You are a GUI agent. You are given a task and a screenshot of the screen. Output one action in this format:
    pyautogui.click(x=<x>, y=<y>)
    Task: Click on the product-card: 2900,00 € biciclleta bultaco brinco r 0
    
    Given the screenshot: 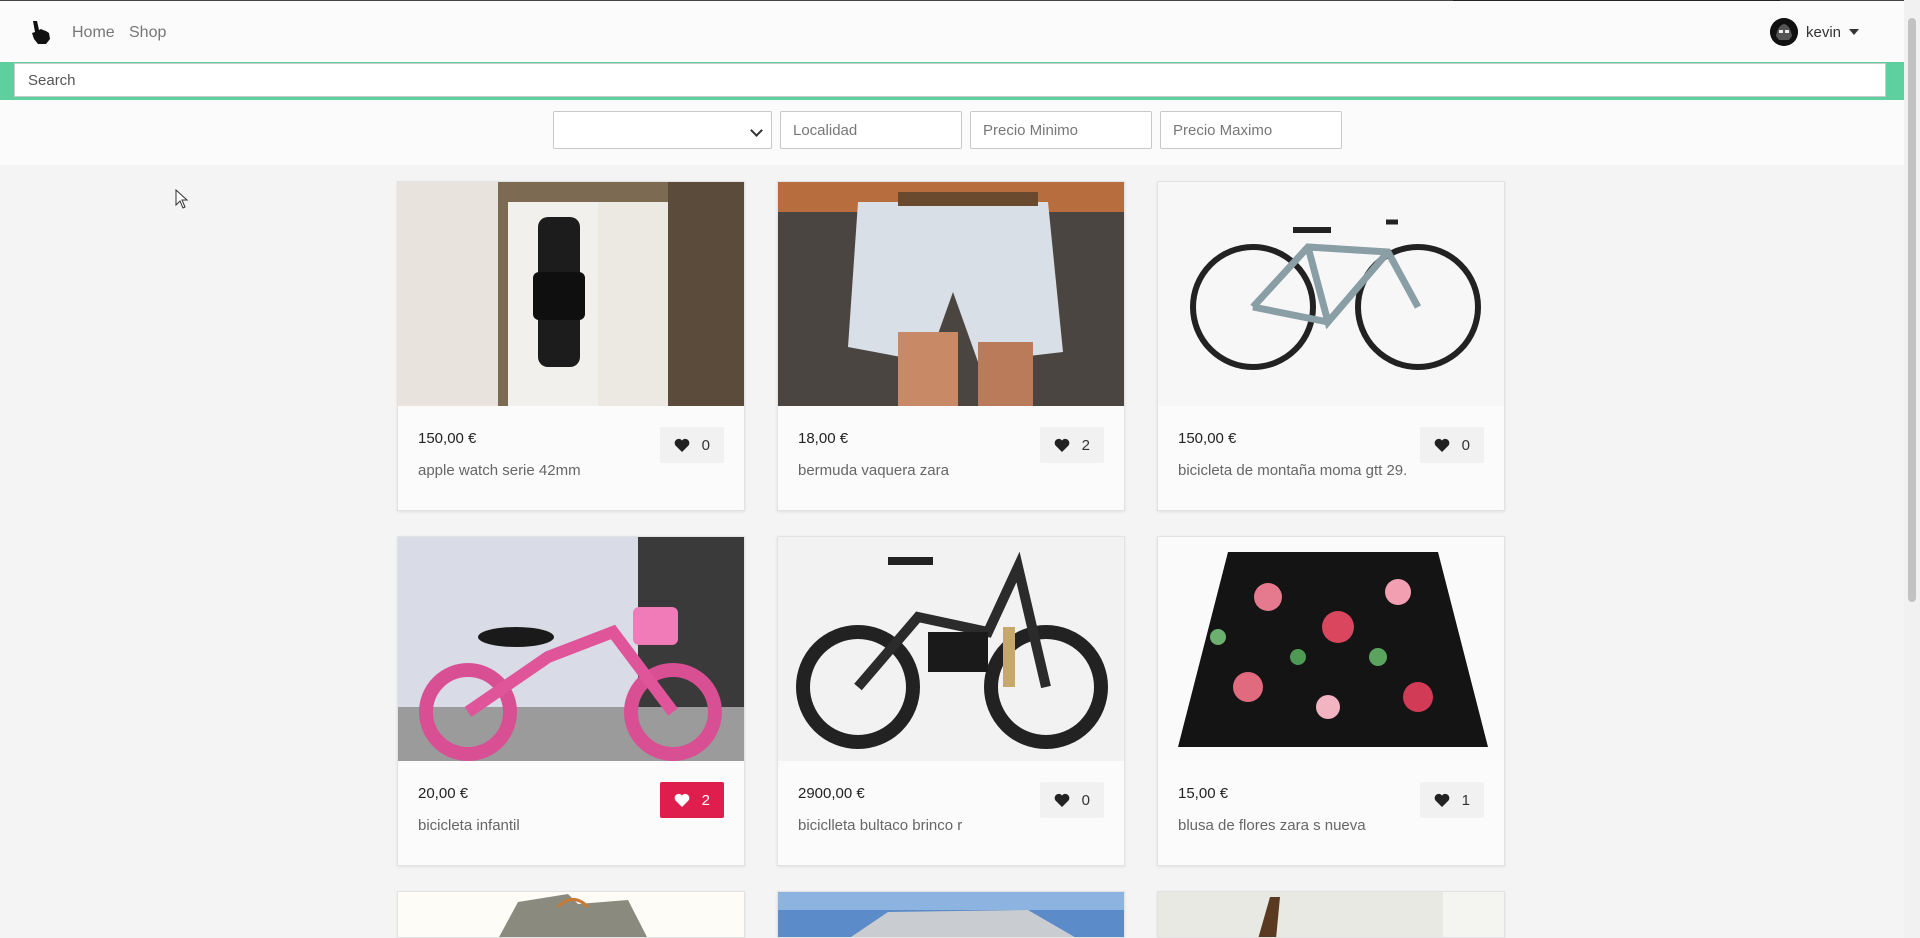 What is the action you would take?
    pyautogui.click(x=951, y=701)
    